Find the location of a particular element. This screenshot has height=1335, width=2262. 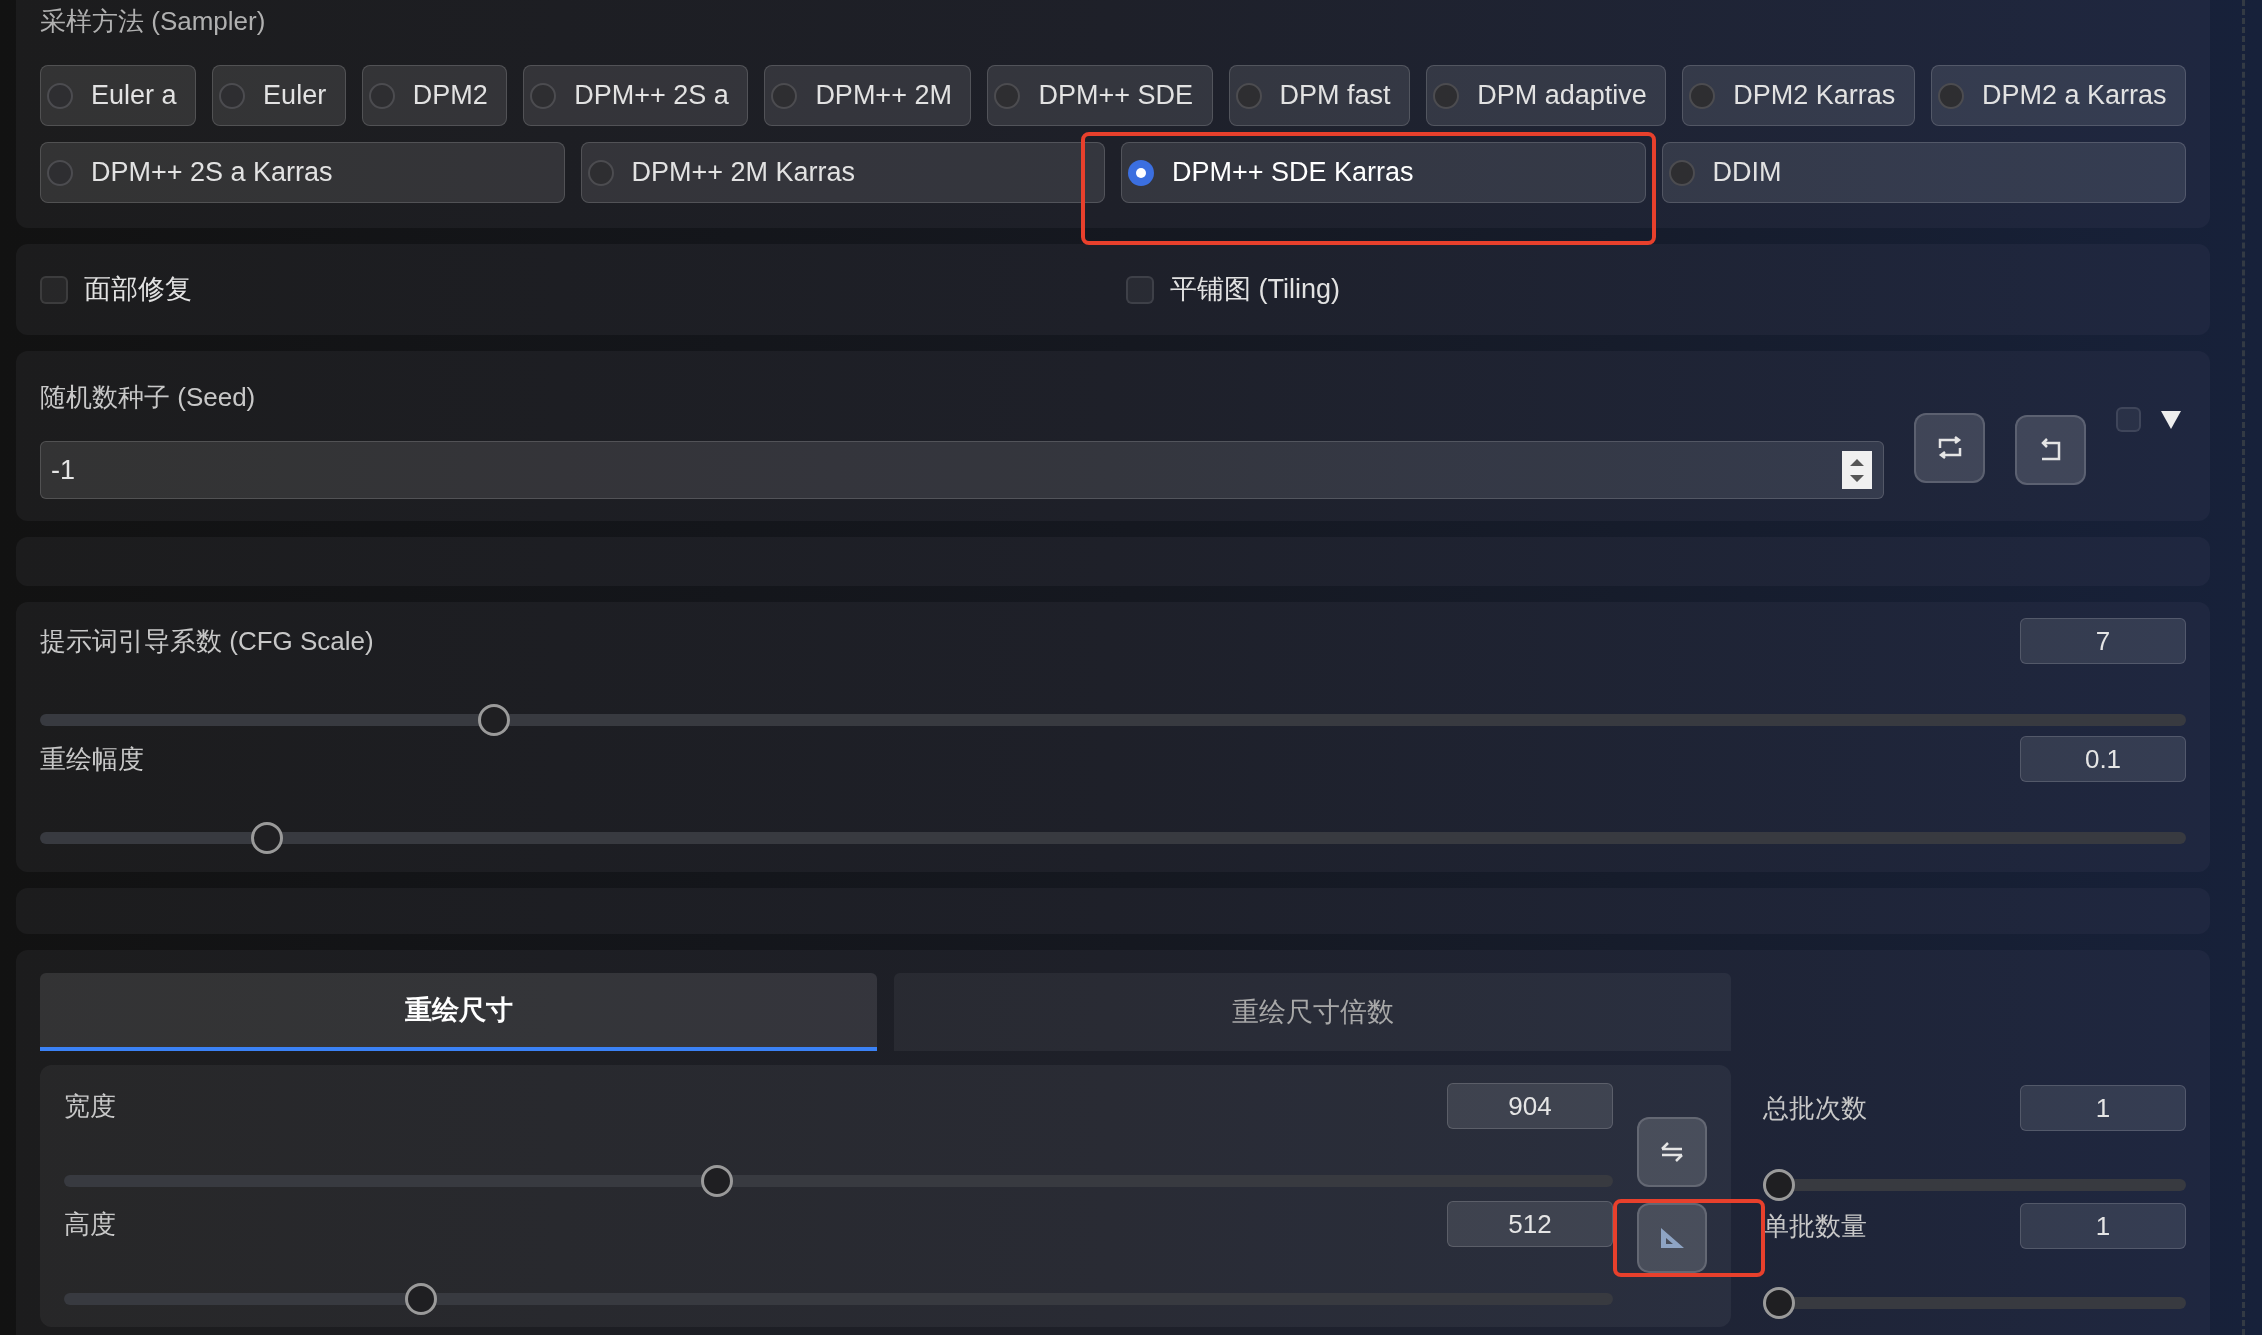

section-label: 随机数种子 (Seed) is located at coordinates (148, 397).